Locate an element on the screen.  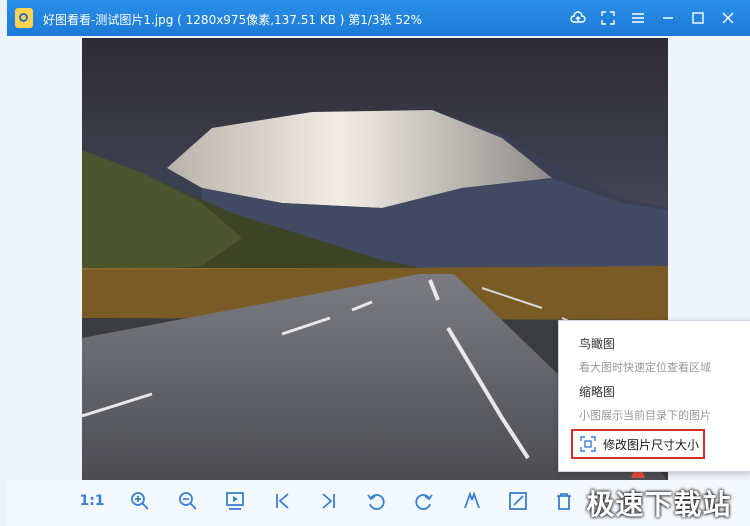
menu-icon is located at coordinates (638, 18).